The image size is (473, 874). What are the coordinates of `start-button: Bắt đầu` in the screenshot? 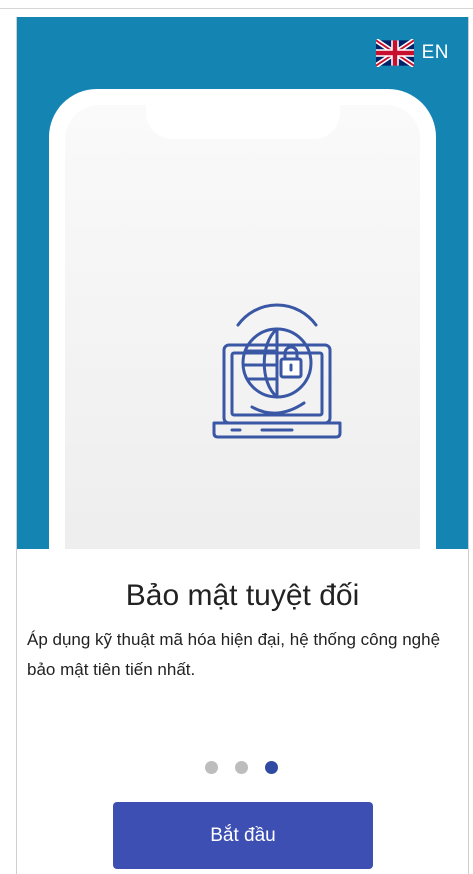 It's located at (243, 835).